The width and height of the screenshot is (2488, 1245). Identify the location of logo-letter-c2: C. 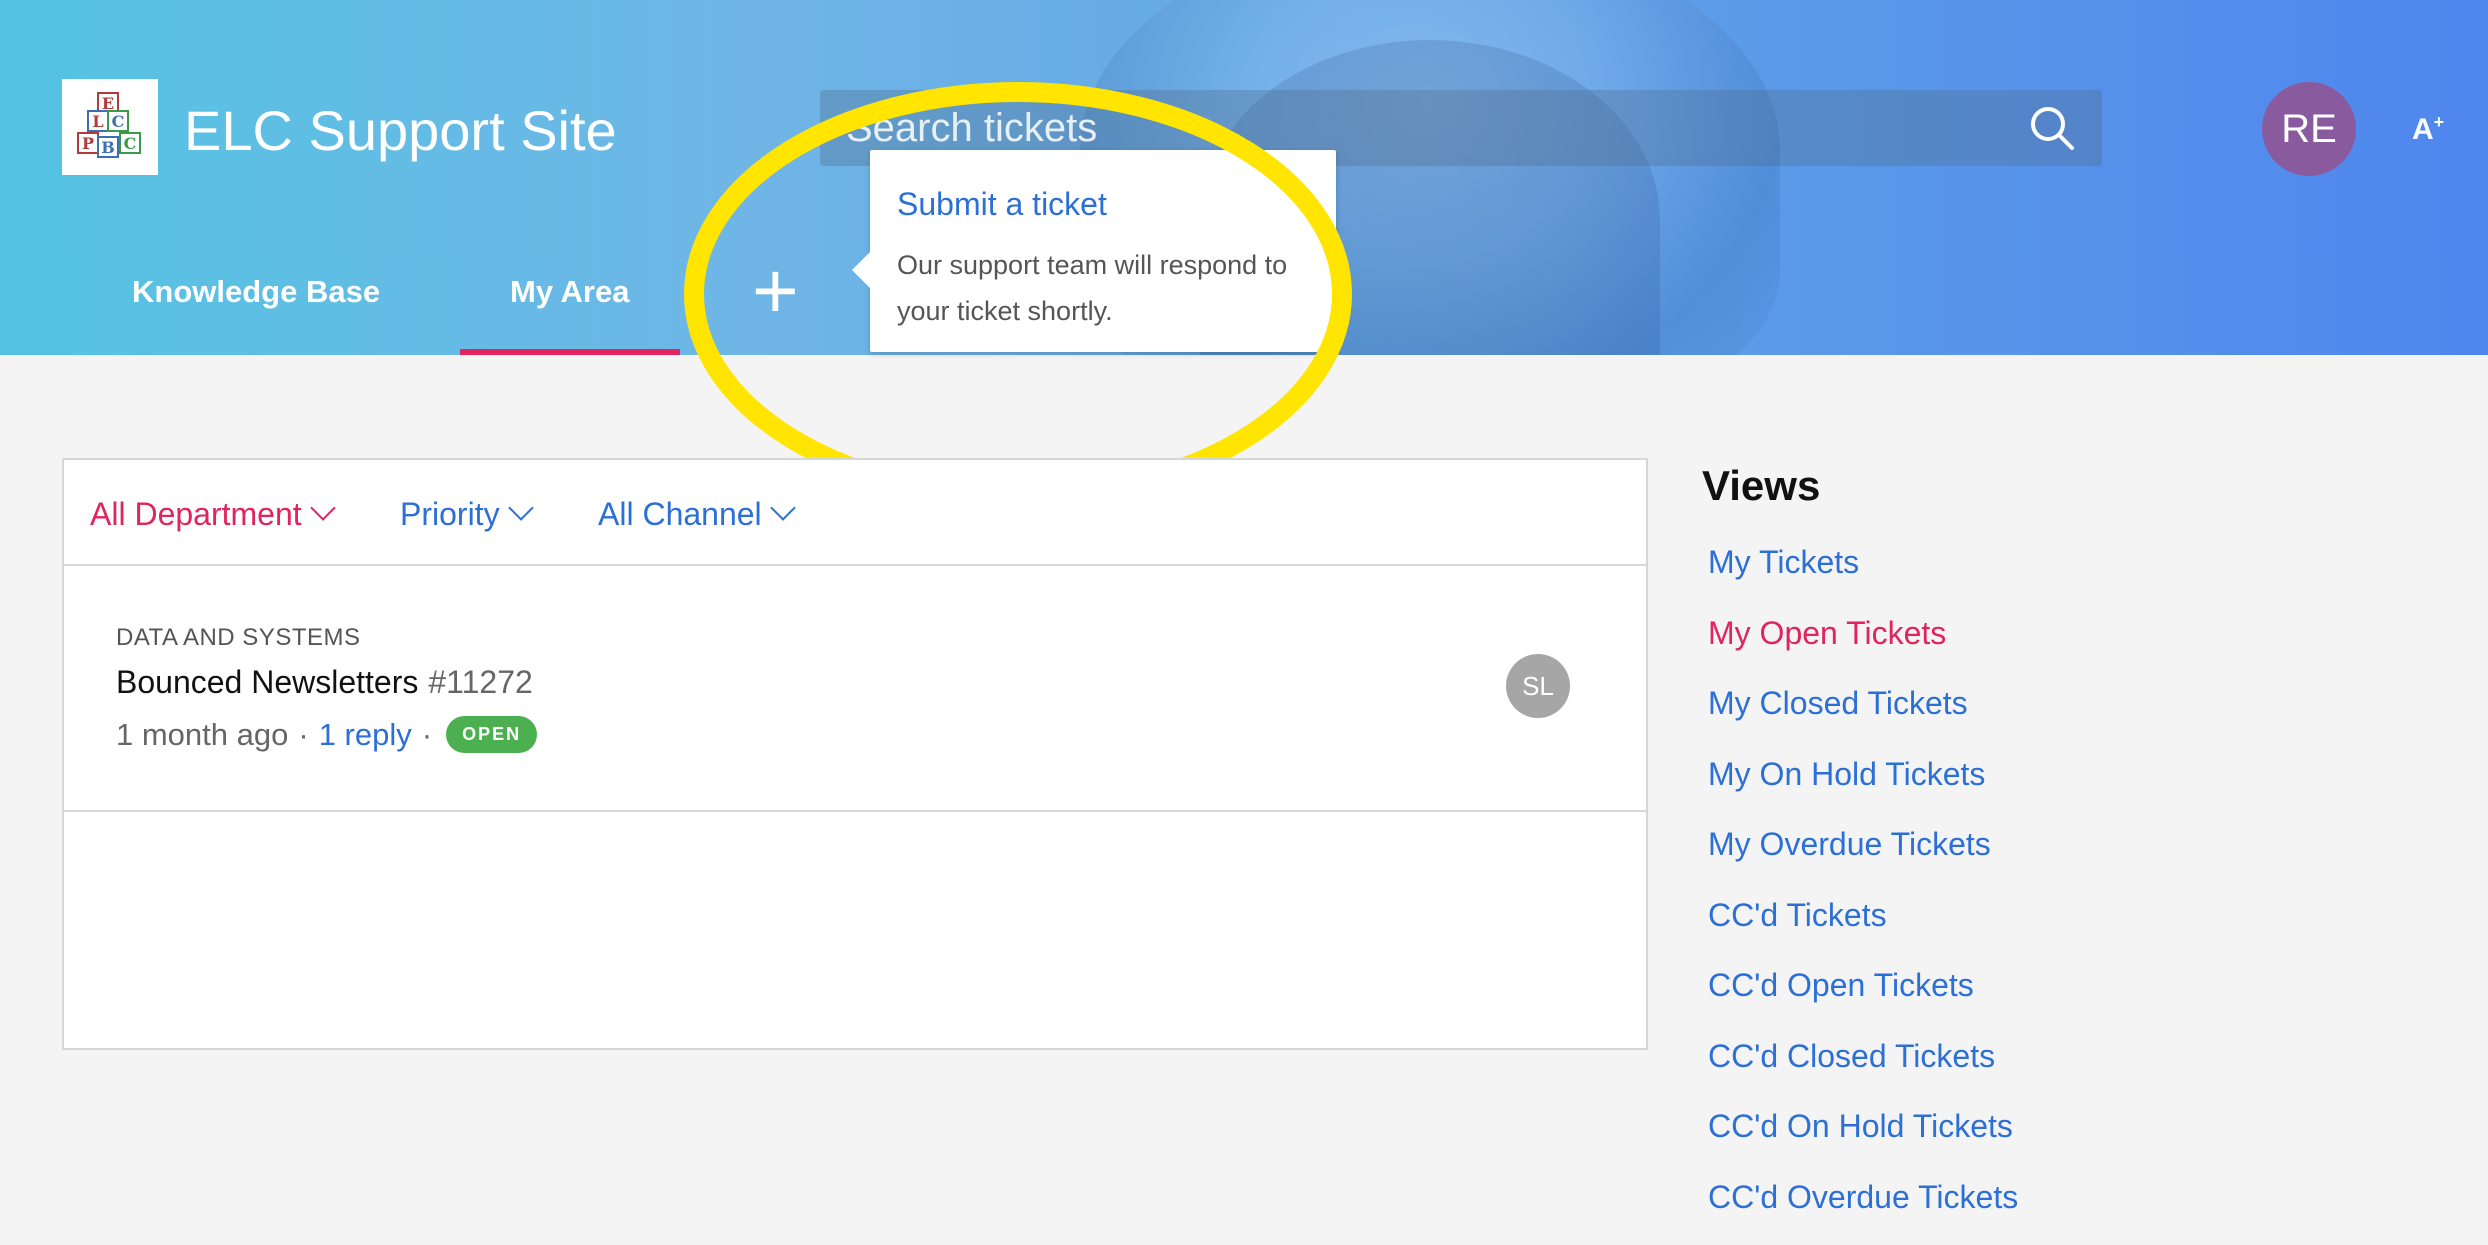
(130, 143).